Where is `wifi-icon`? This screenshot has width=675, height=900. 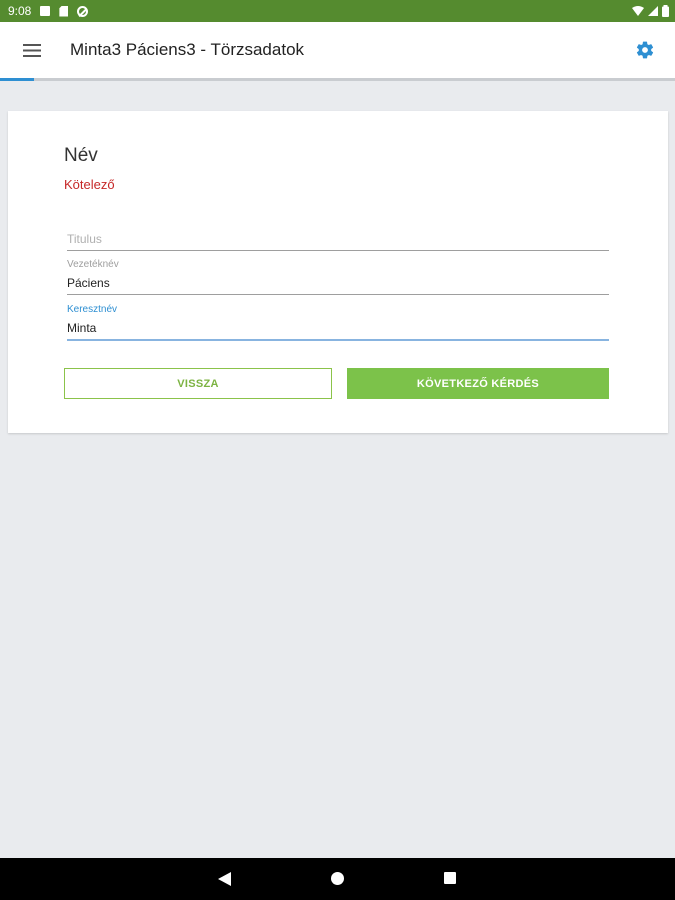
wifi-icon is located at coordinates (638, 11).